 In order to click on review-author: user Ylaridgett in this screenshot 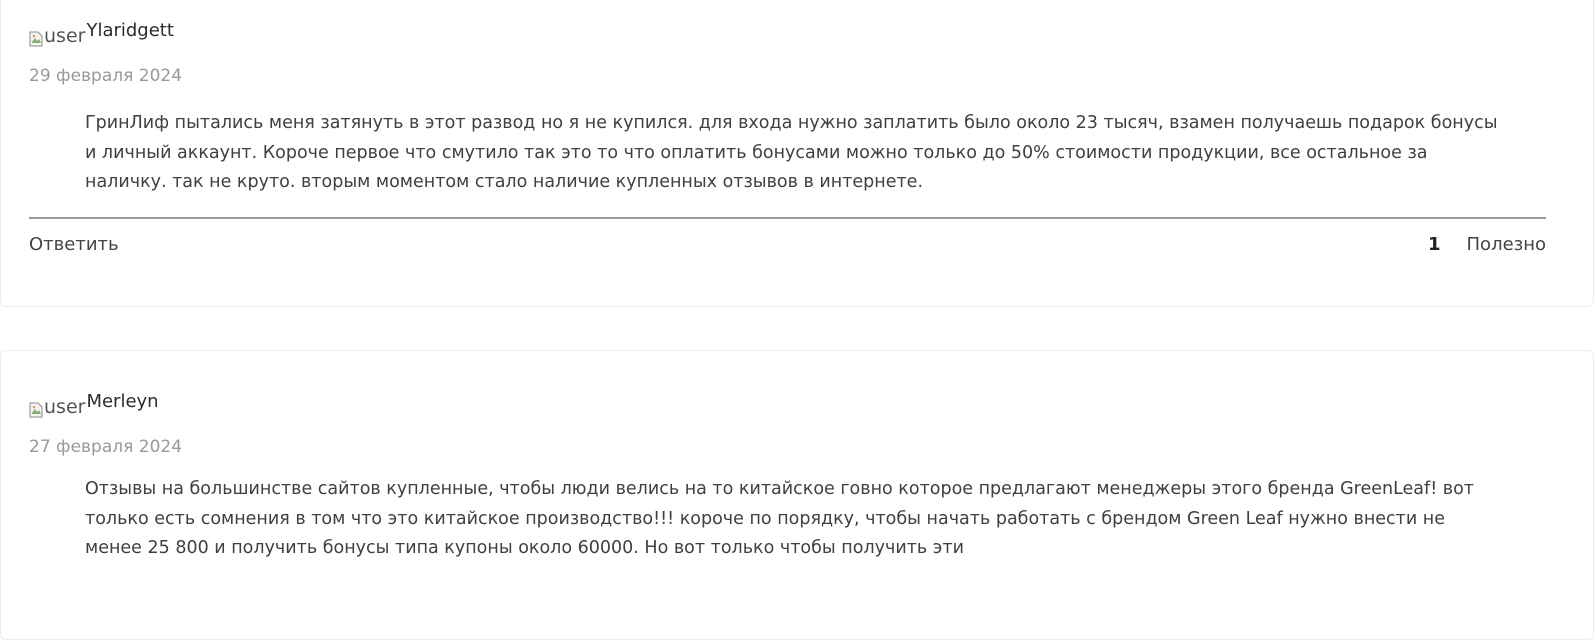, I will do `click(101, 34)`.